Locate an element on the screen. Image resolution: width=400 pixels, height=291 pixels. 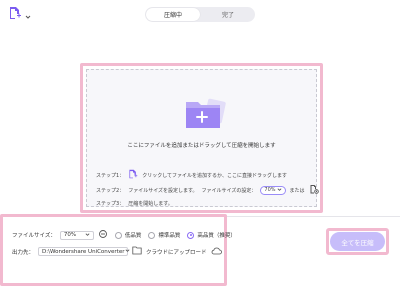
file-size-row: ファイルサイズ： 70% 低品質 標準品質 高品質（推奨） is located at coordinates (124, 235).